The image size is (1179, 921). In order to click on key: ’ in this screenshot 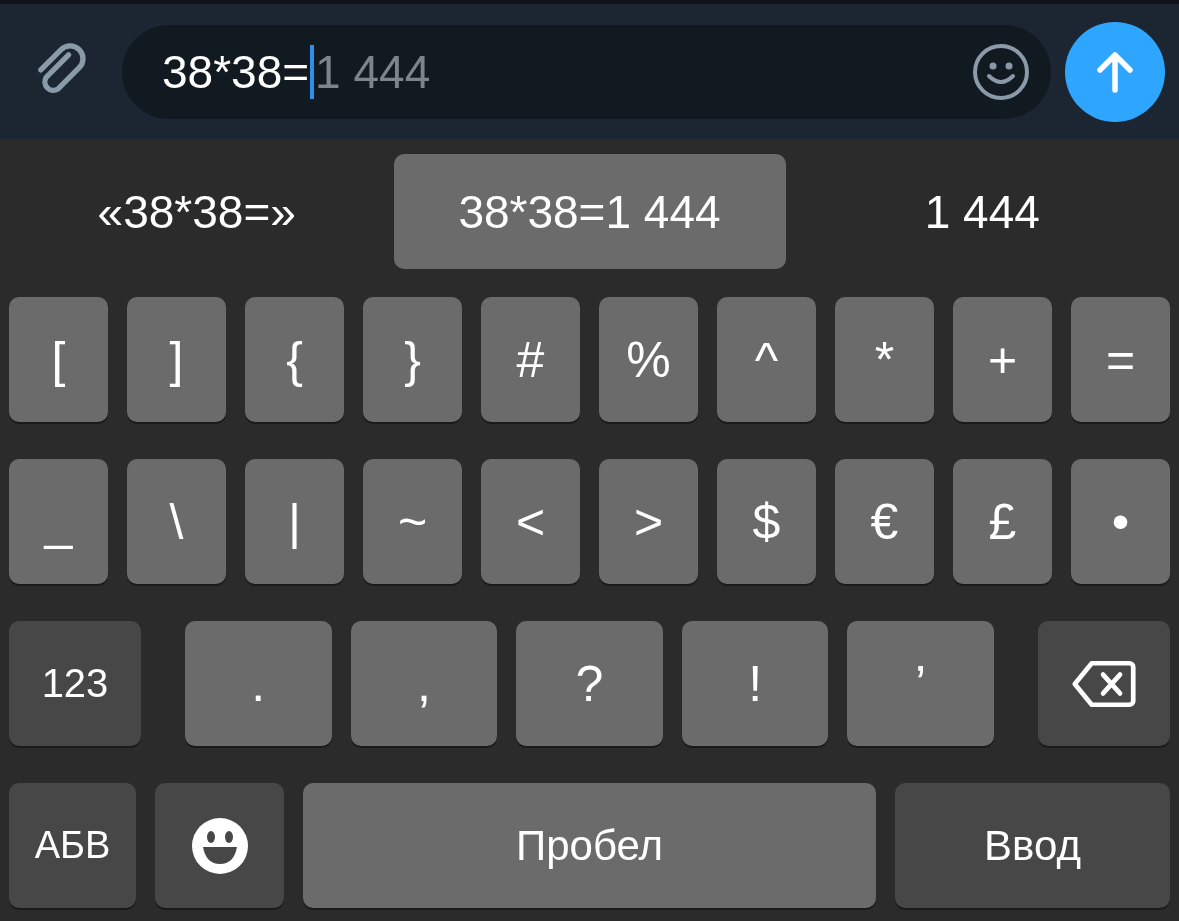, I will do `click(920, 683)`.